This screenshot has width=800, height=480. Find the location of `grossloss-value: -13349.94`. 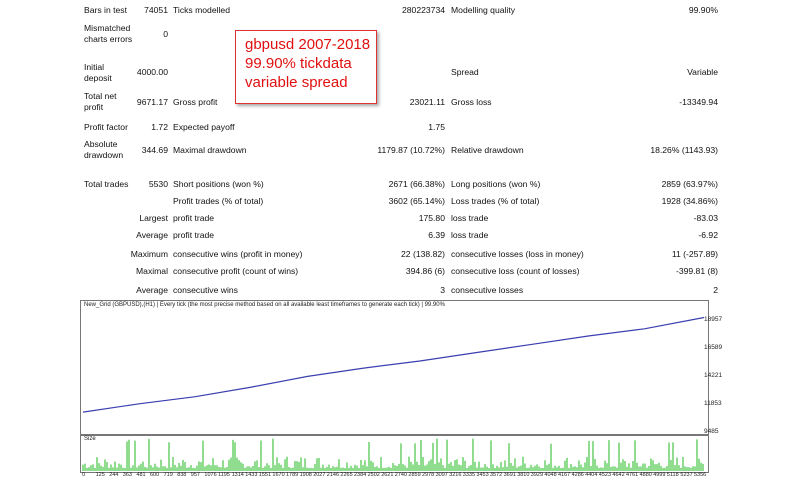

grossloss-value: -13349.94 is located at coordinates (698, 102).